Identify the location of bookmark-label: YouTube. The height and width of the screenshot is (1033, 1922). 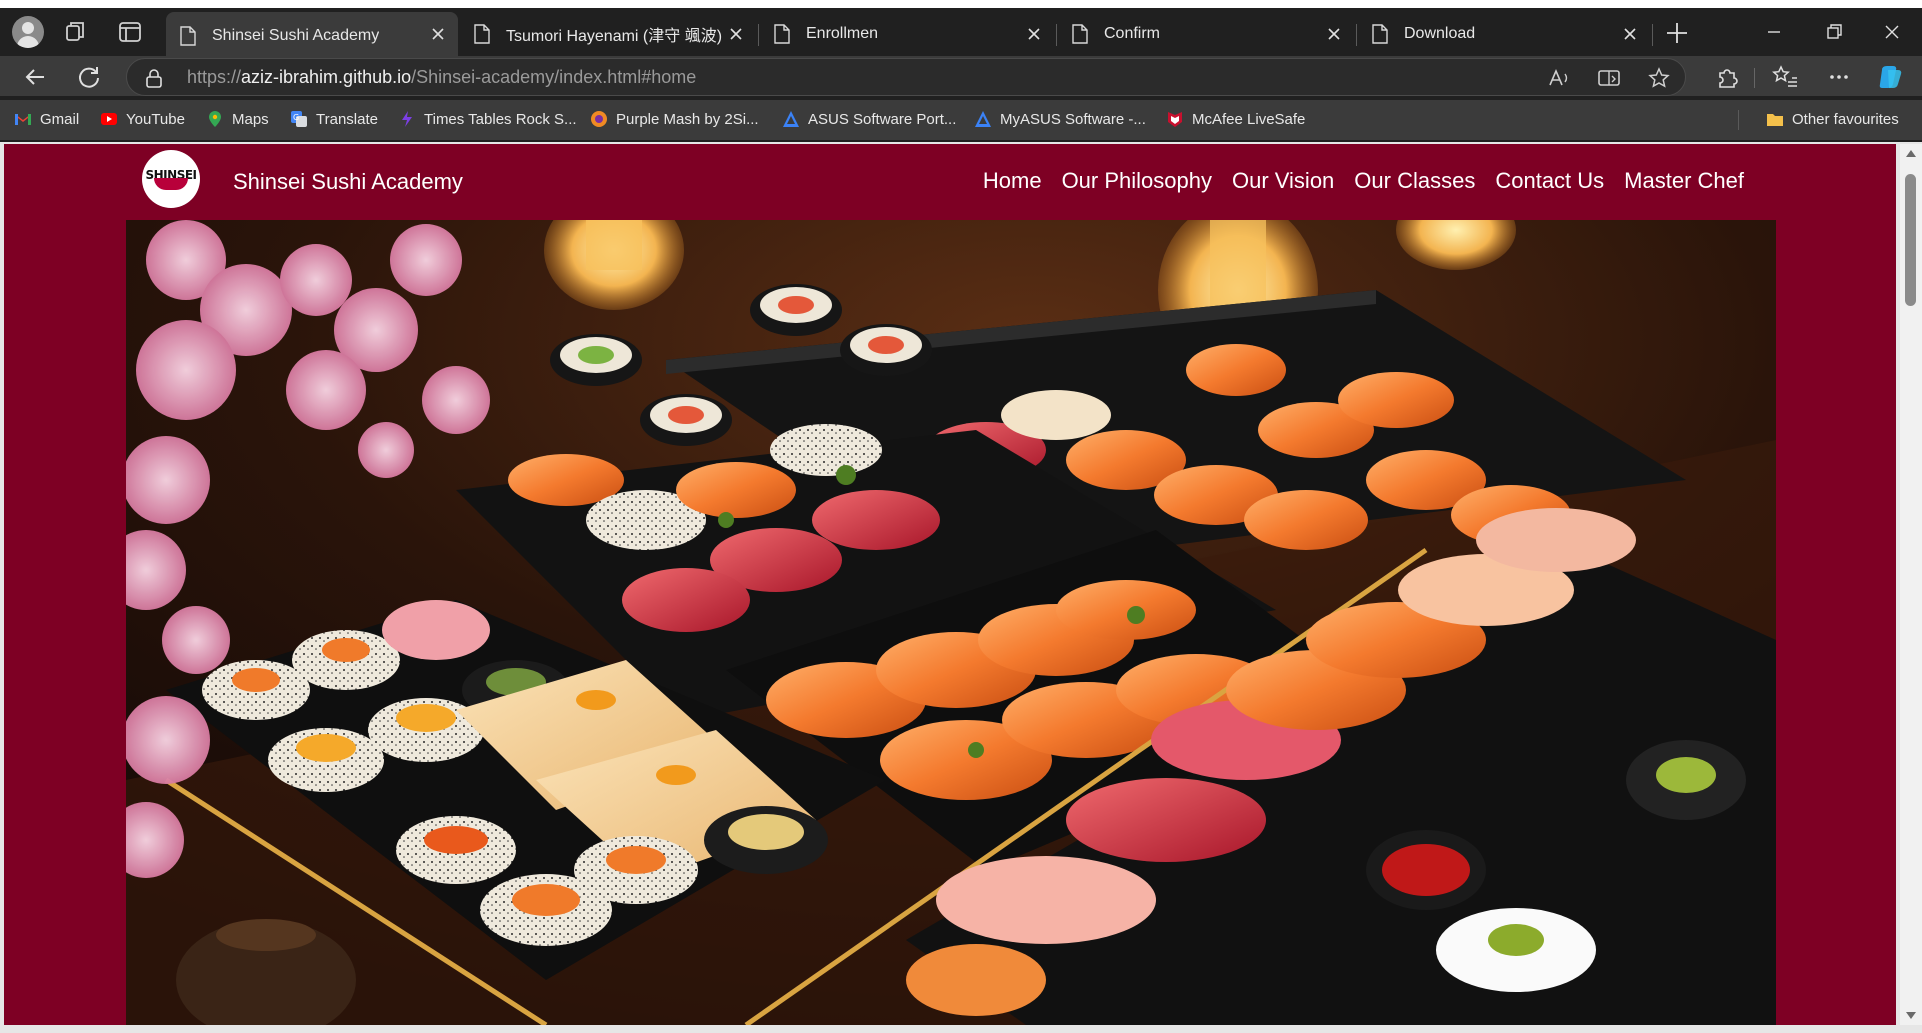
(155, 119).